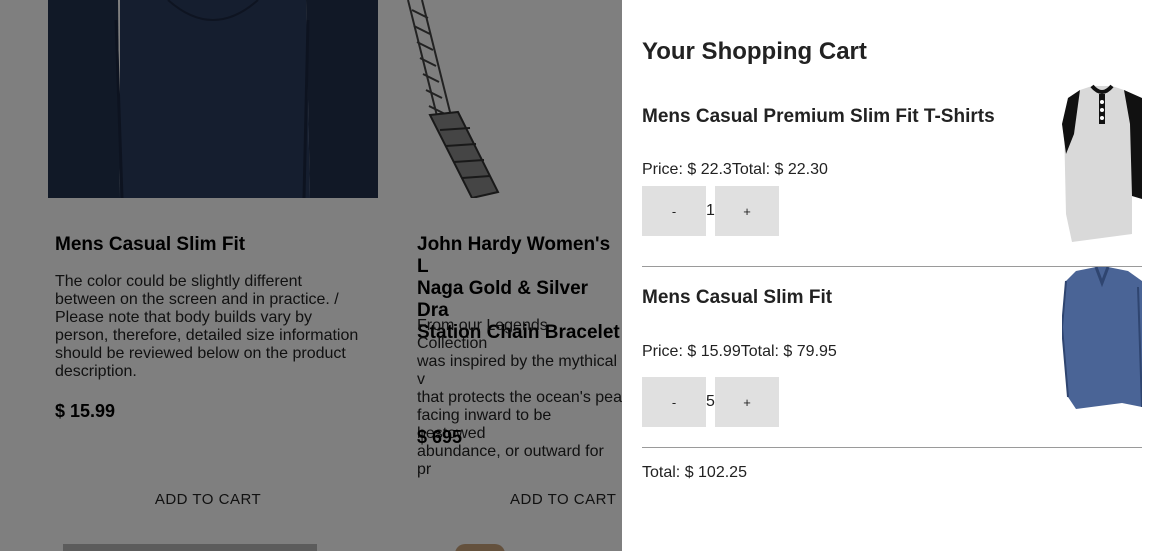  Describe the element at coordinates (710, 210) in the screenshot. I see `quantity-value: 1` at that location.